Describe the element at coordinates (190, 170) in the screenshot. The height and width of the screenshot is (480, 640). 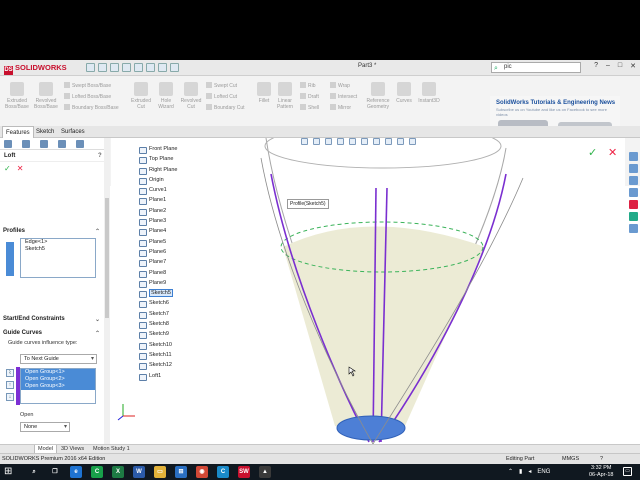
I see `tree-item: Right Plane` at that location.